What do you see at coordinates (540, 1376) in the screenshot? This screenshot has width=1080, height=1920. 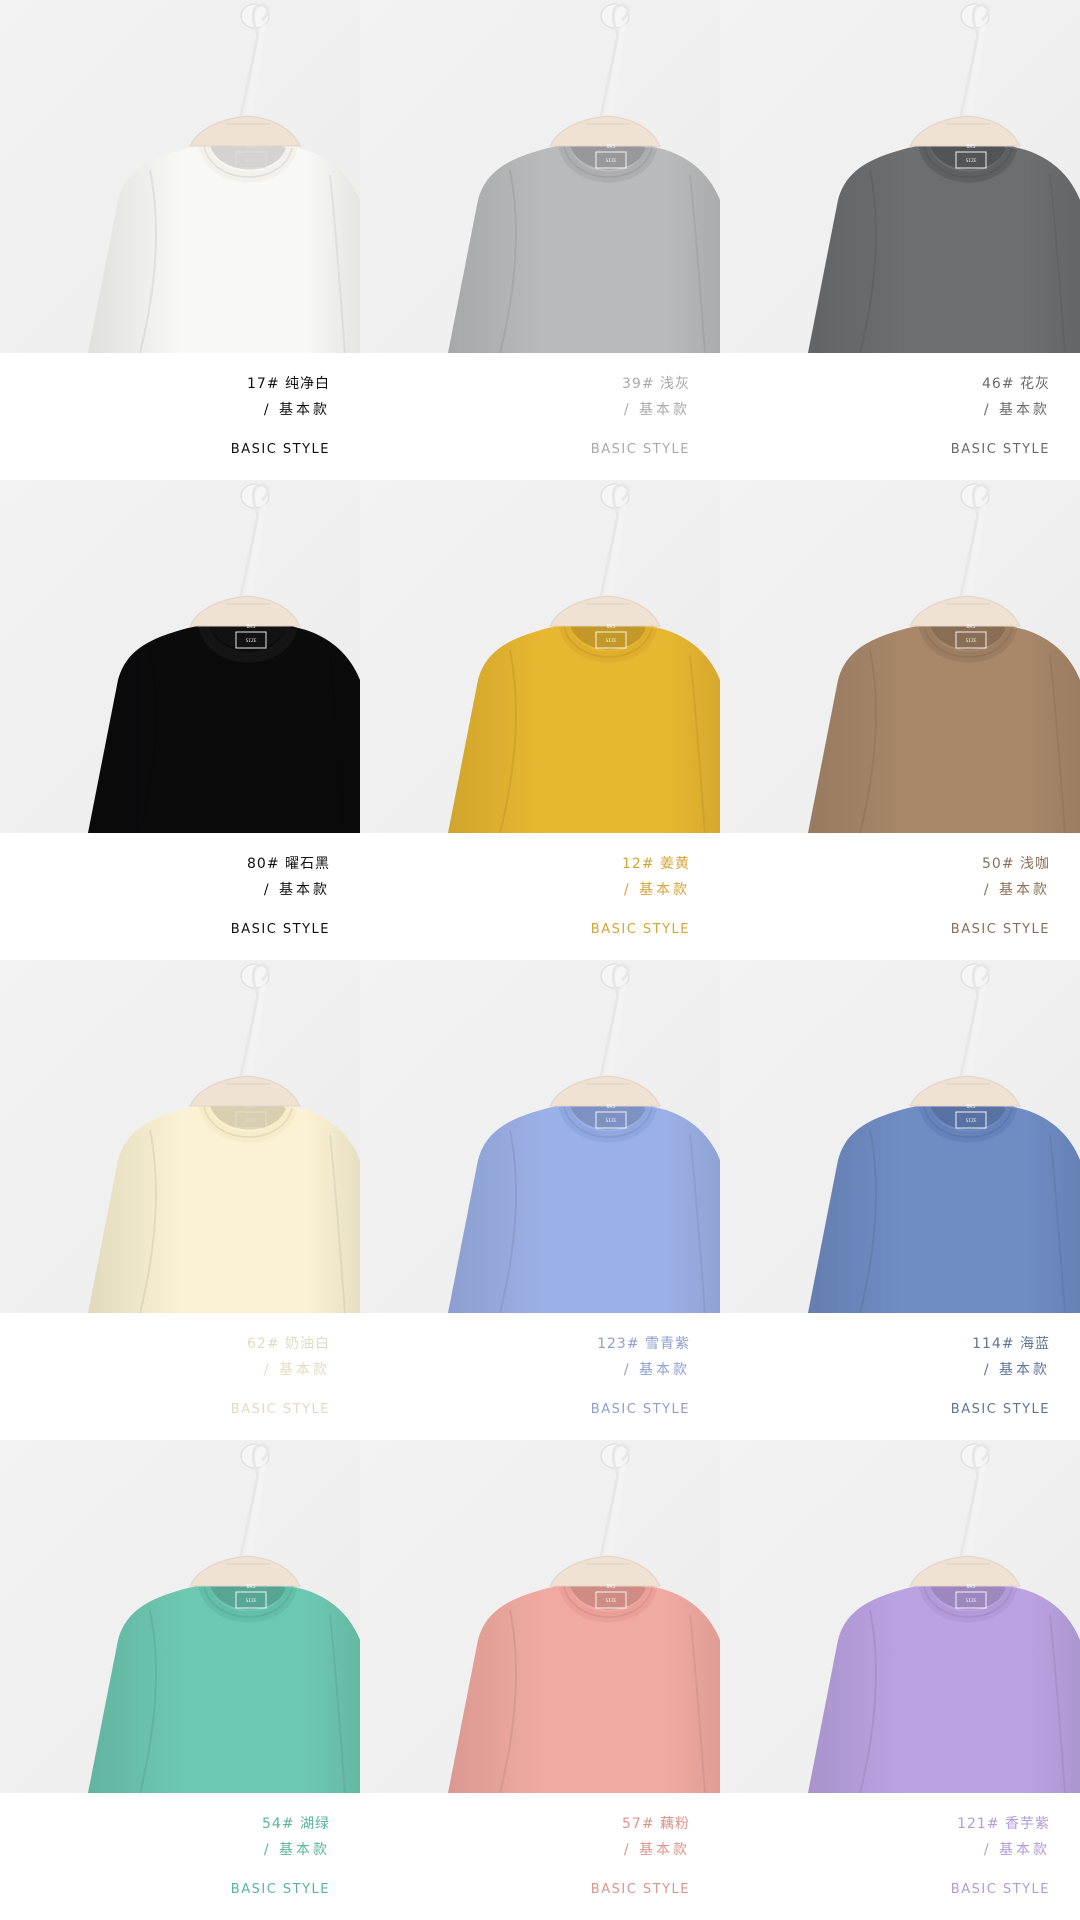 I see `product-info: 123# 雪青紫 / 基本款 BASIC STYLE` at bounding box center [540, 1376].